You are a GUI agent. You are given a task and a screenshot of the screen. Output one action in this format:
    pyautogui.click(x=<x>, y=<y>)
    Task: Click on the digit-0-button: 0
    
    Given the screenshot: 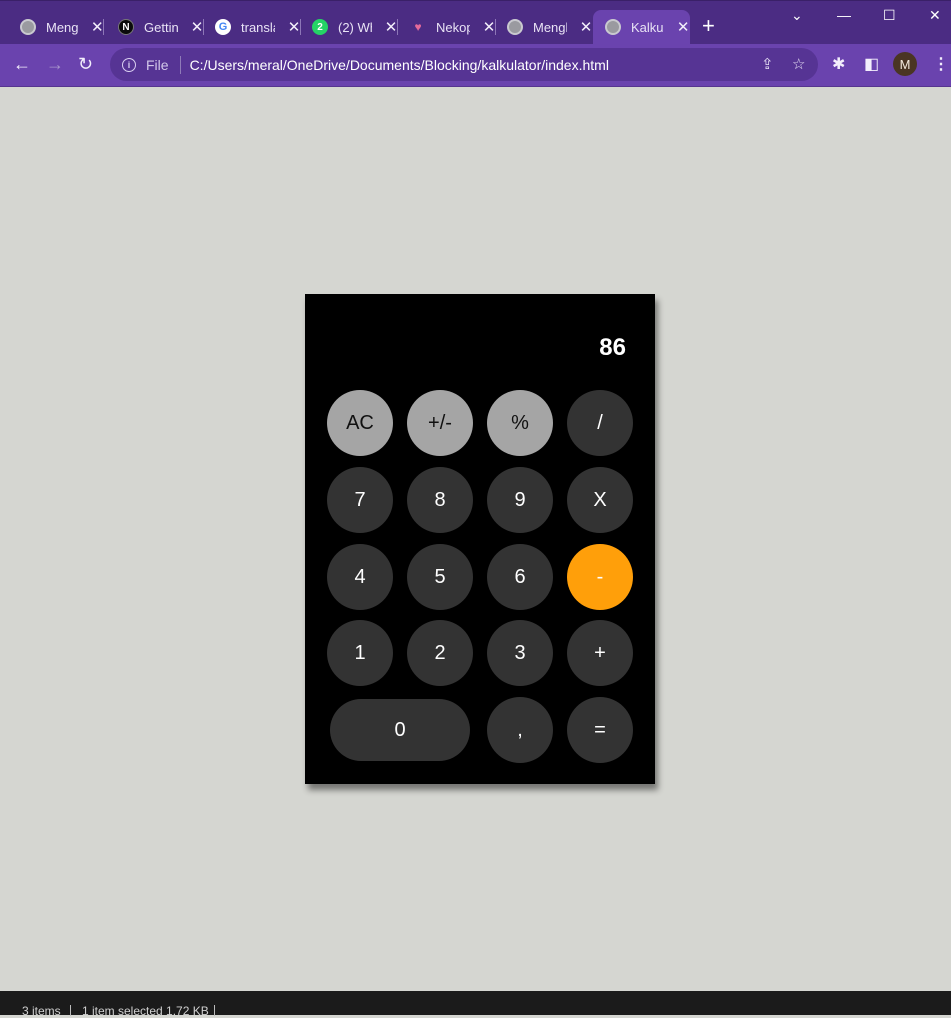 What is the action you would take?
    pyautogui.click(x=400, y=730)
    